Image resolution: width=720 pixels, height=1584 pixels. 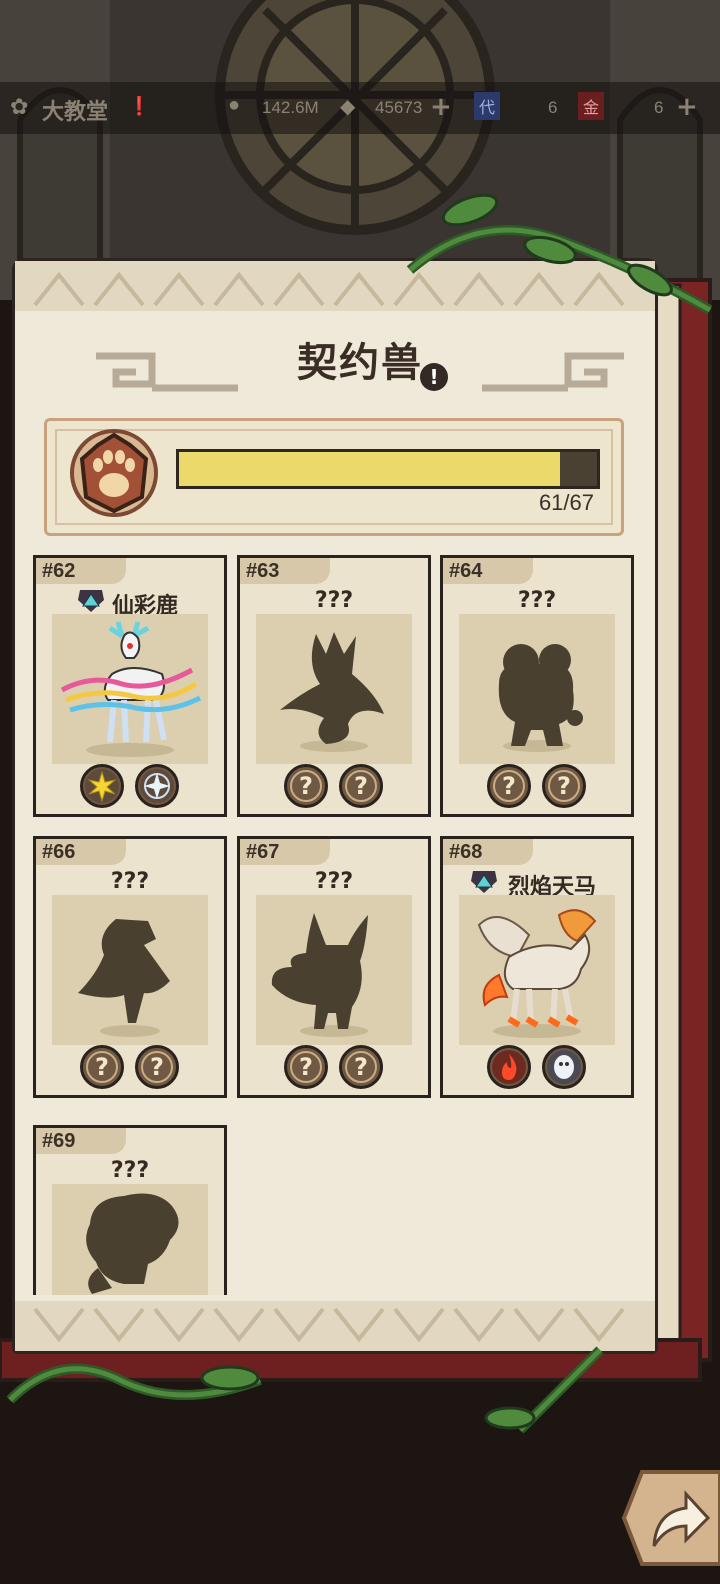 I want to click on gear-icon: ✿, so click(x=19, y=107).